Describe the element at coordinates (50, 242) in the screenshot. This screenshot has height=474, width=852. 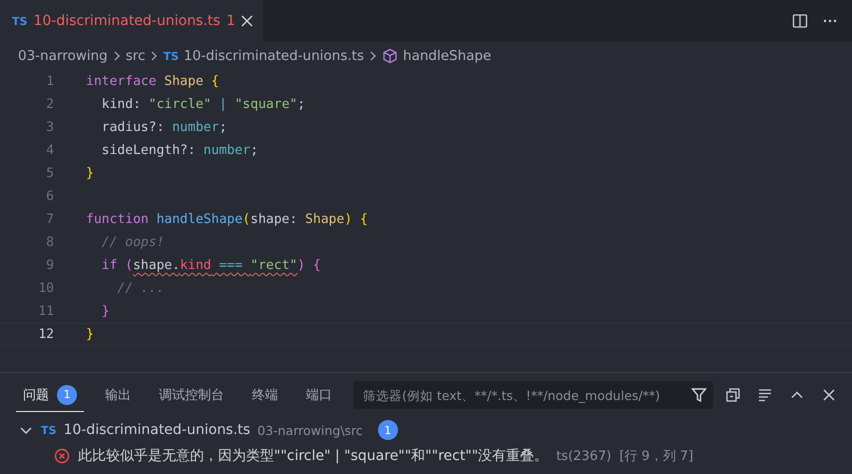
I see `line-number: 8` at that location.